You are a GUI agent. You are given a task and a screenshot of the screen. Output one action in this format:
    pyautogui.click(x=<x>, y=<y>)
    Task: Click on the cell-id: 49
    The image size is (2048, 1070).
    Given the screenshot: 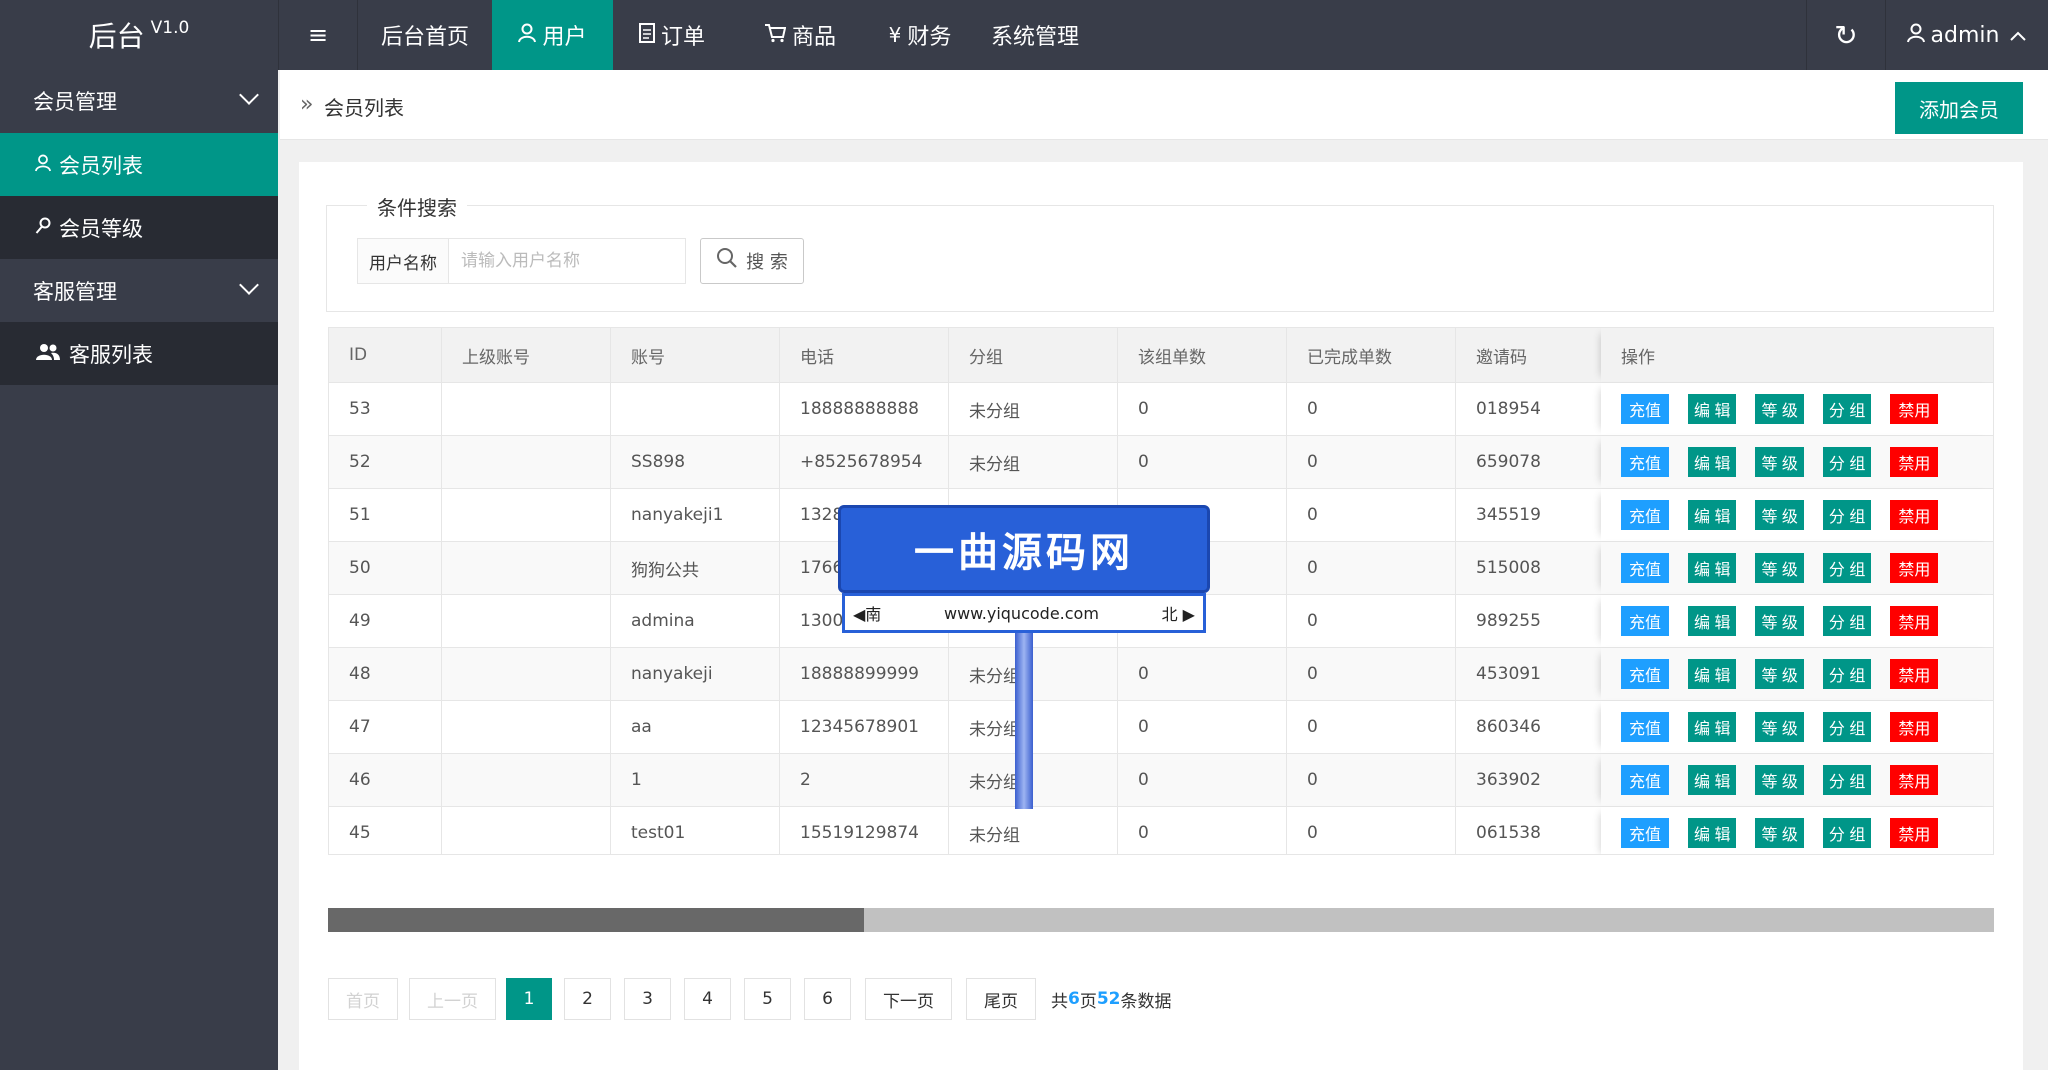 What is the action you would take?
    pyautogui.click(x=385, y=621)
    